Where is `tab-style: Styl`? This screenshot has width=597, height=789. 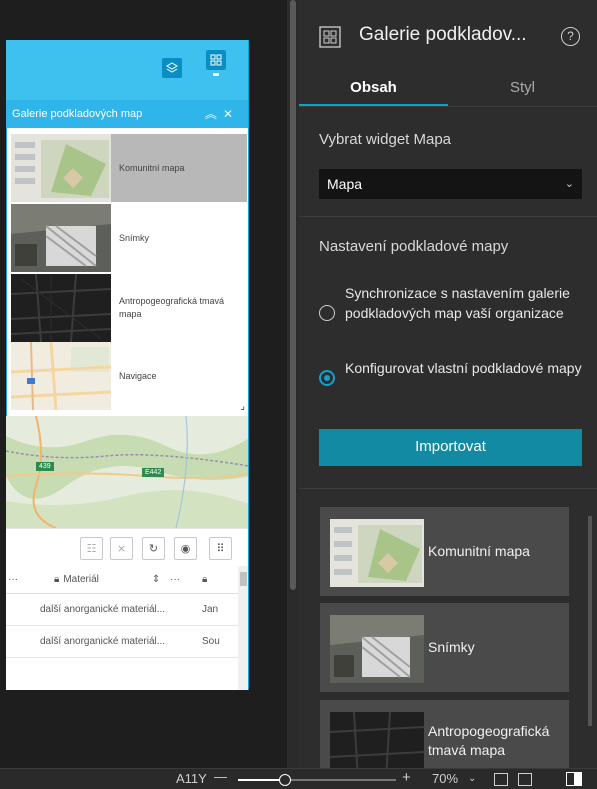
tab-style: Styl is located at coordinates (522, 90).